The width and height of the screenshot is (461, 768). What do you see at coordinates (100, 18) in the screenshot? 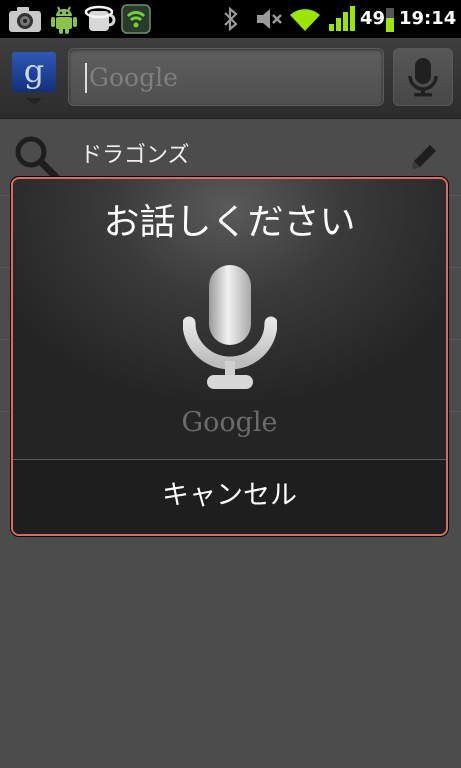
I see `sync-icon` at bounding box center [100, 18].